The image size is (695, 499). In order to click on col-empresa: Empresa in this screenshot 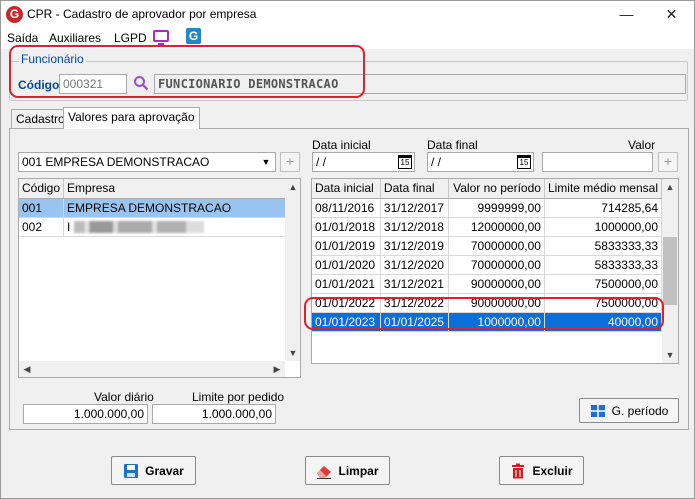, I will do `click(174, 189)`.